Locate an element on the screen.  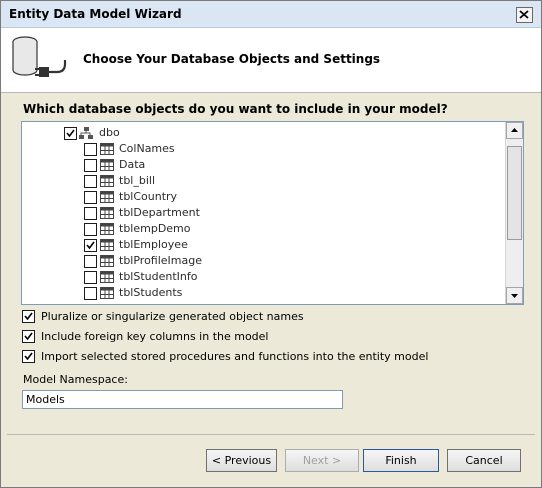
table-row: tblDepartment is located at coordinates (184, 213).